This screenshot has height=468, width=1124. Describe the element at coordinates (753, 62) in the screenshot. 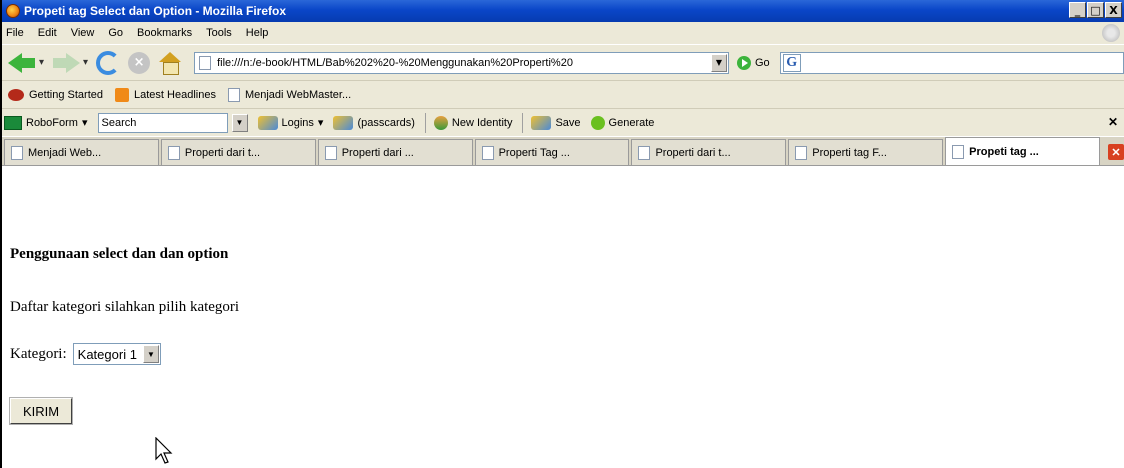

I see `go-button: Go` at that location.